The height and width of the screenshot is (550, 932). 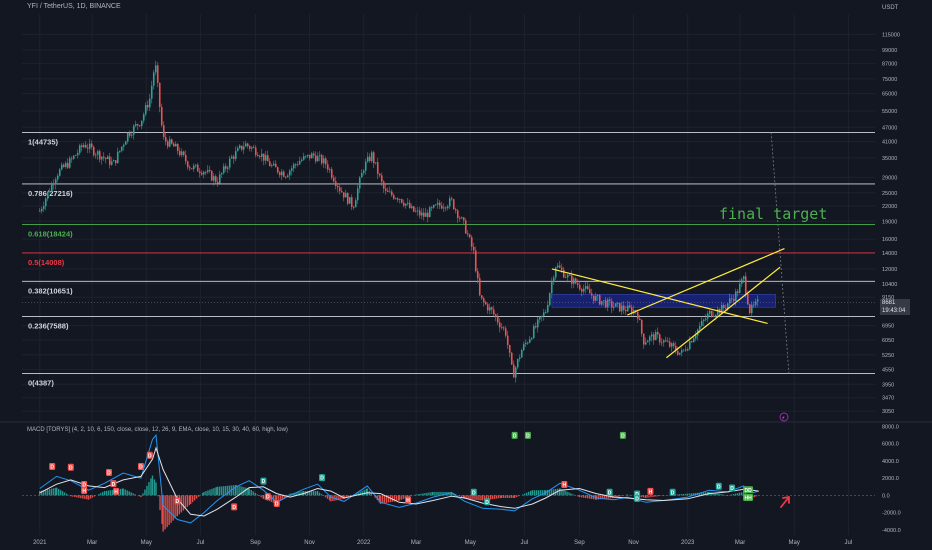 What do you see at coordinates (84, 492) in the screenshot?
I see `macd-marker-label: H` at bounding box center [84, 492].